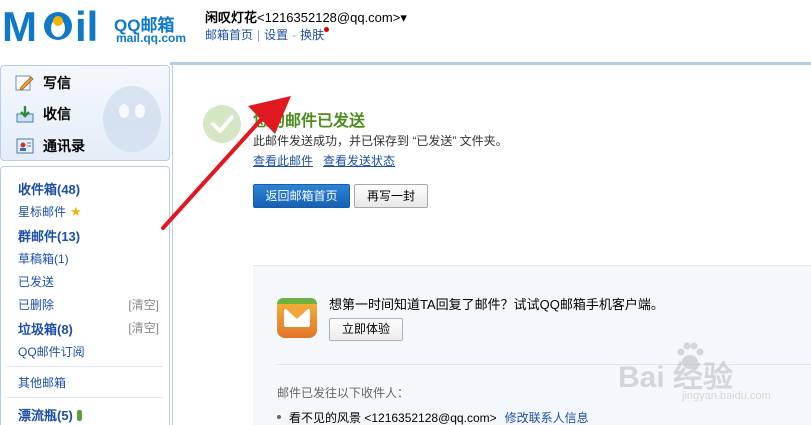 The height and width of the screenshot is (425, 811). Describe the element at coordinates (86, 26) in the screenshot. I see `svg-text: il` at that location.